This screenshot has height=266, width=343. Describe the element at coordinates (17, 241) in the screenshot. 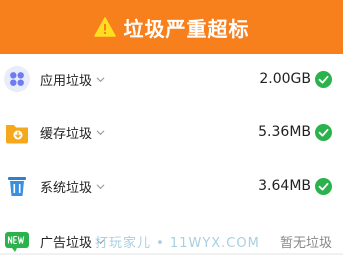

I see `new-badge-icon` at that location.